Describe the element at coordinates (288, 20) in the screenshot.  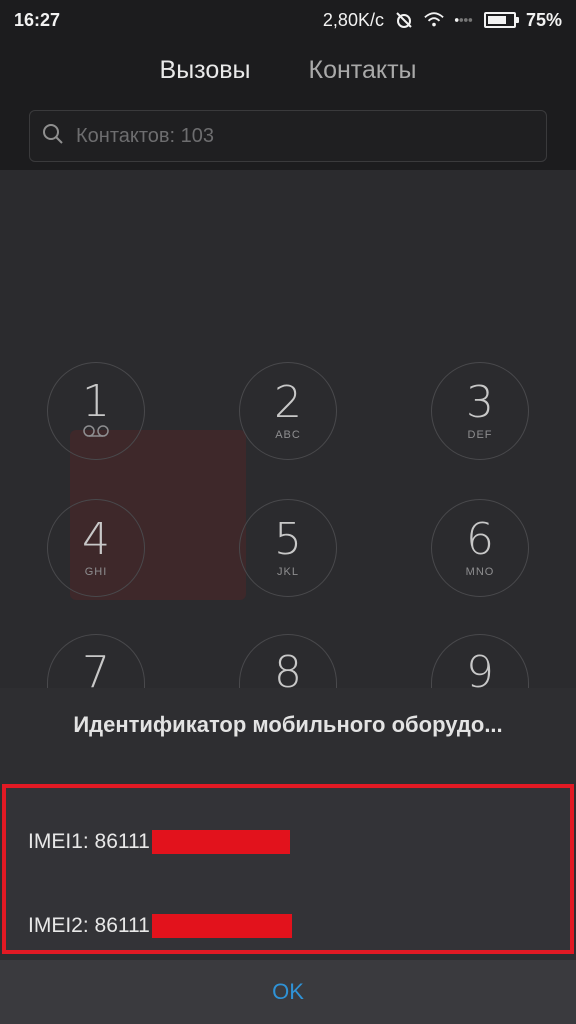
I see `status-bar: 16:27 2,80K/с 75%` at that location.